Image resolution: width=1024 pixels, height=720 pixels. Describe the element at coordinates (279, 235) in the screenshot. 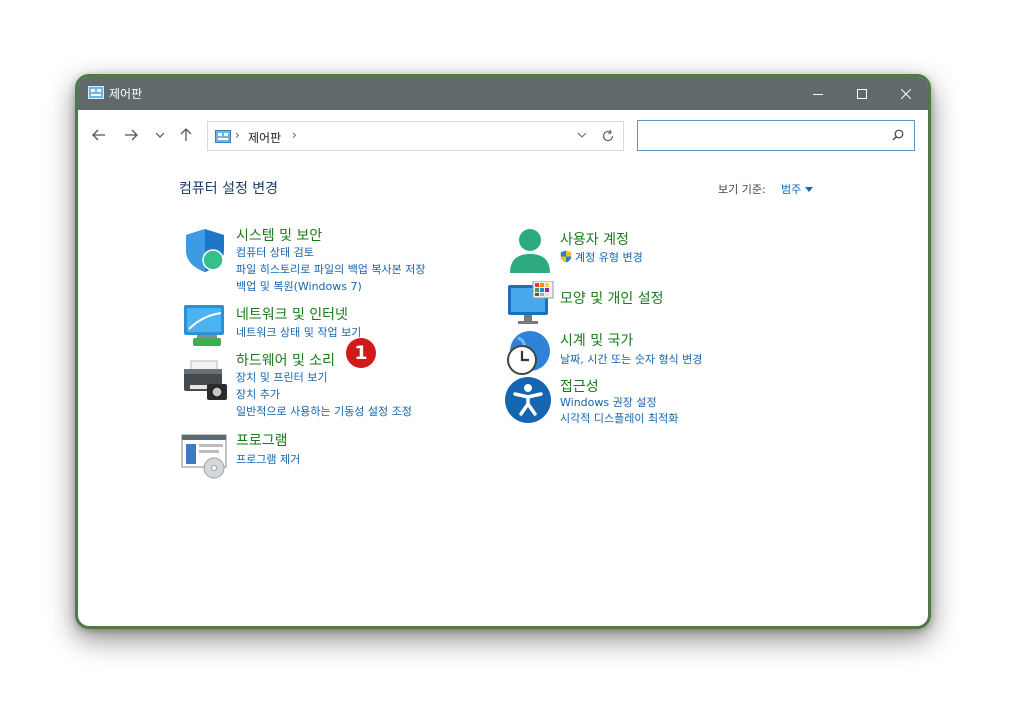

I see `category-title-system-security: 시스템 및 보안` at that location.